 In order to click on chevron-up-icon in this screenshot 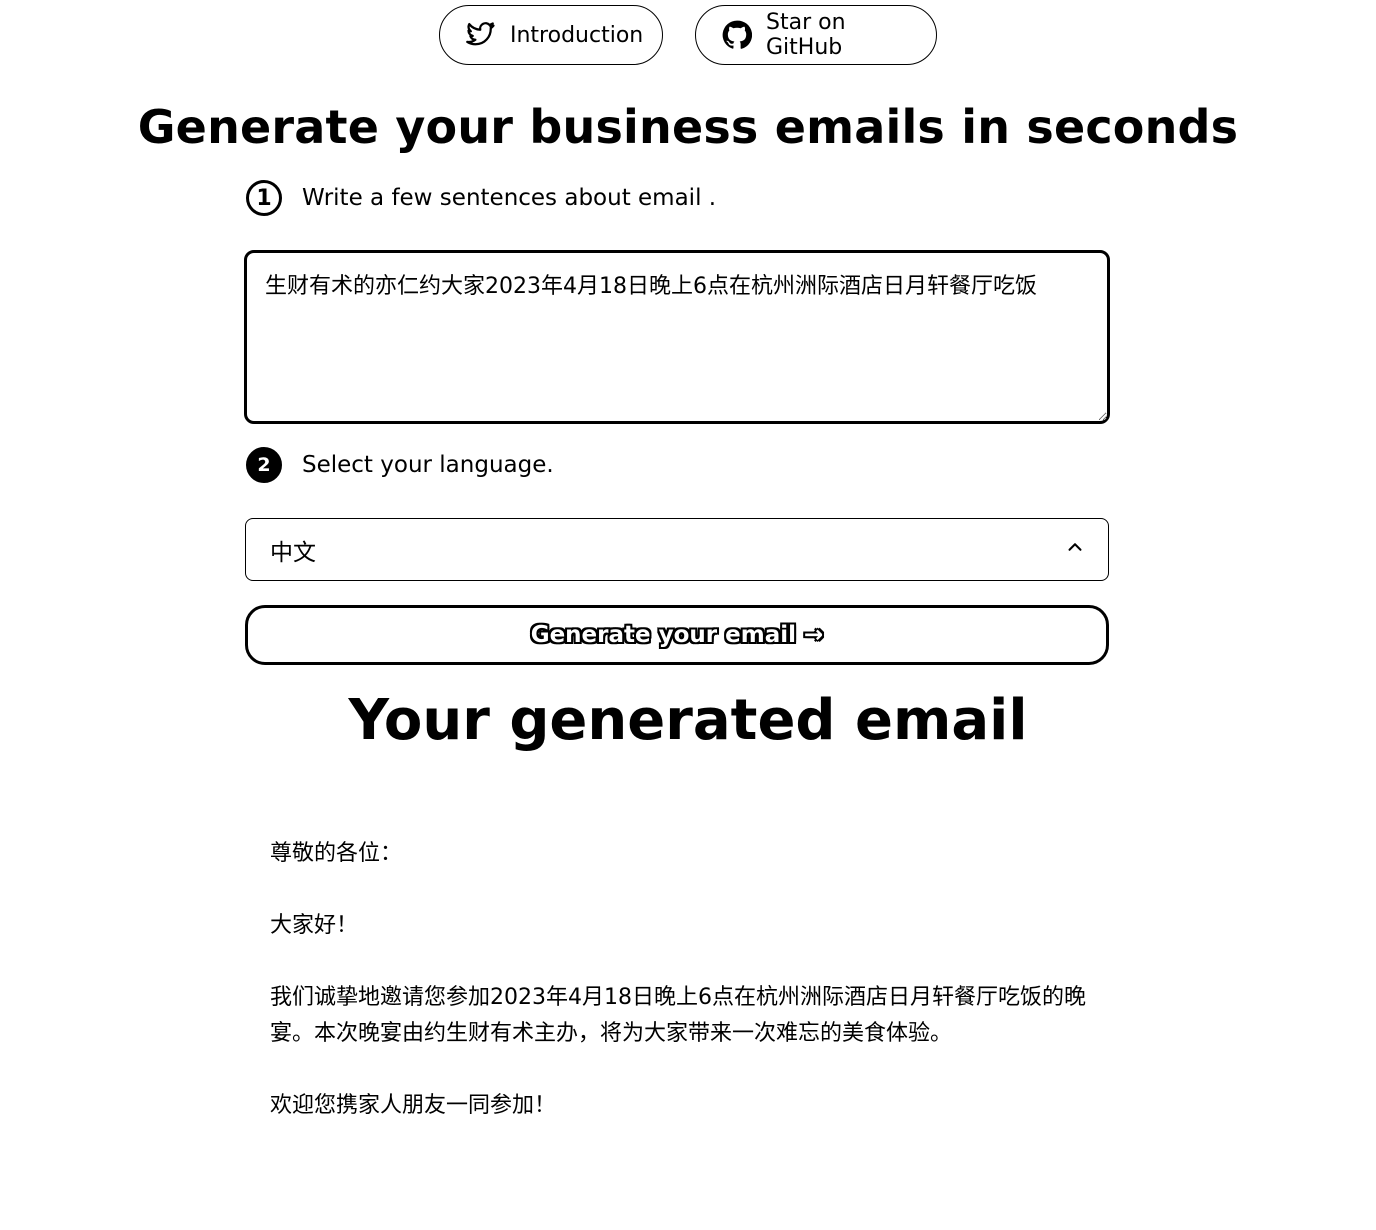, I will do `click(1075, 550)`.